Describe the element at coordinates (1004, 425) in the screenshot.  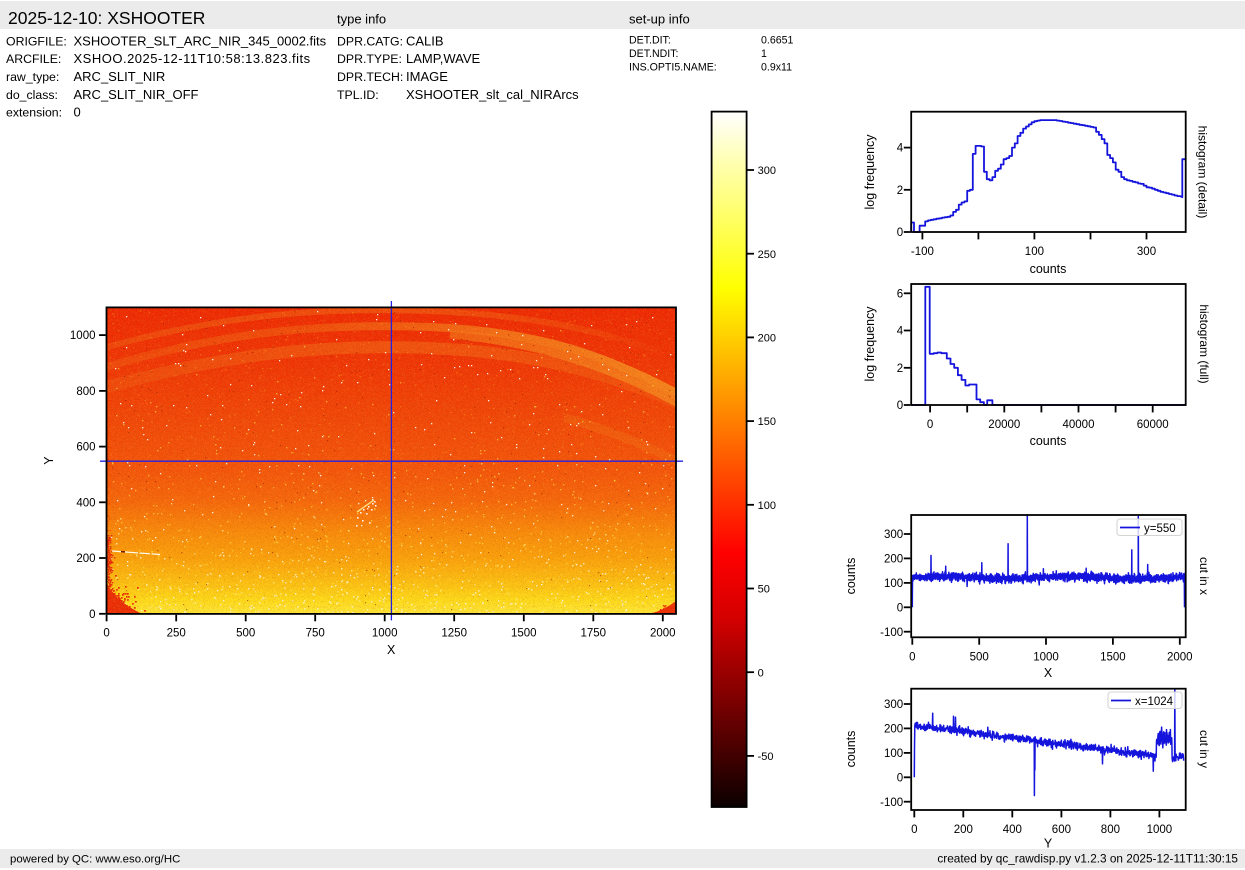
I see `svg-text: 20000` at that location.